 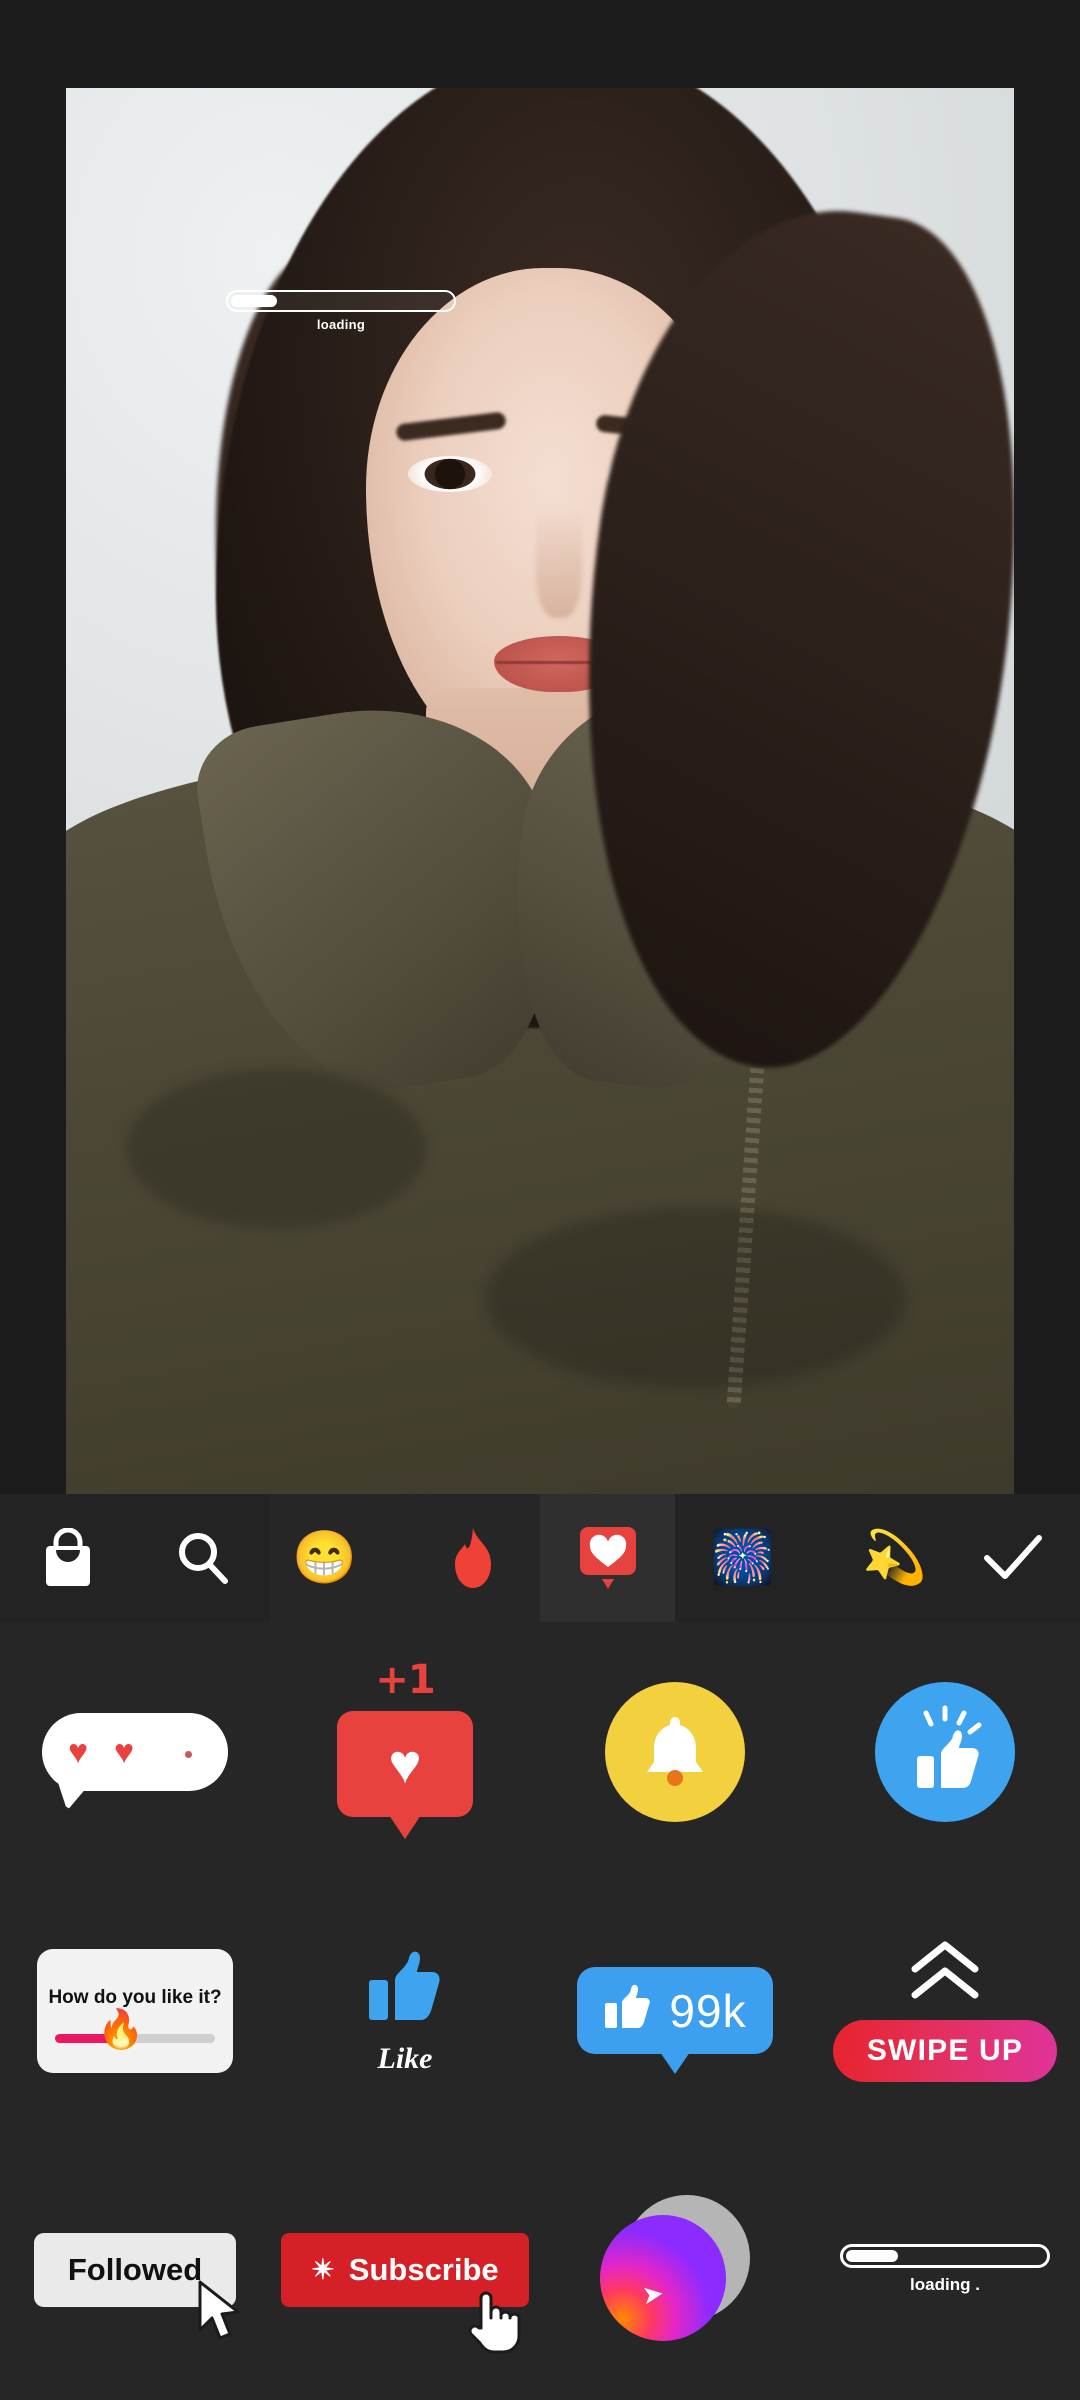 I want to click on checkmark-icon, so click(x=1013, y=1558).